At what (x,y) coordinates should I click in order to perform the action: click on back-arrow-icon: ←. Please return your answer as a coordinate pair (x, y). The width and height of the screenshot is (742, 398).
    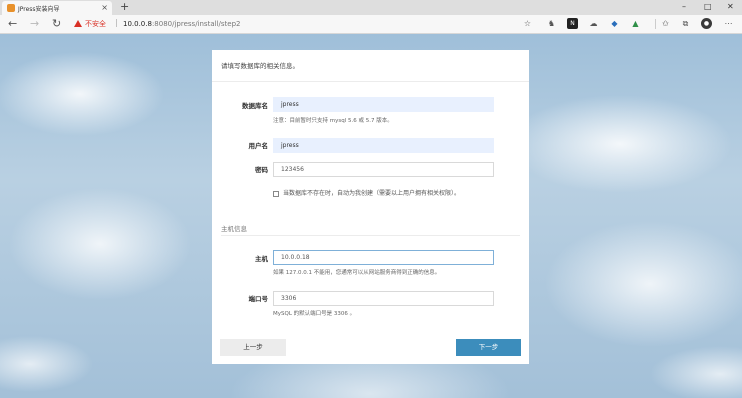
    Looking at the image, I should click on (12, 24).